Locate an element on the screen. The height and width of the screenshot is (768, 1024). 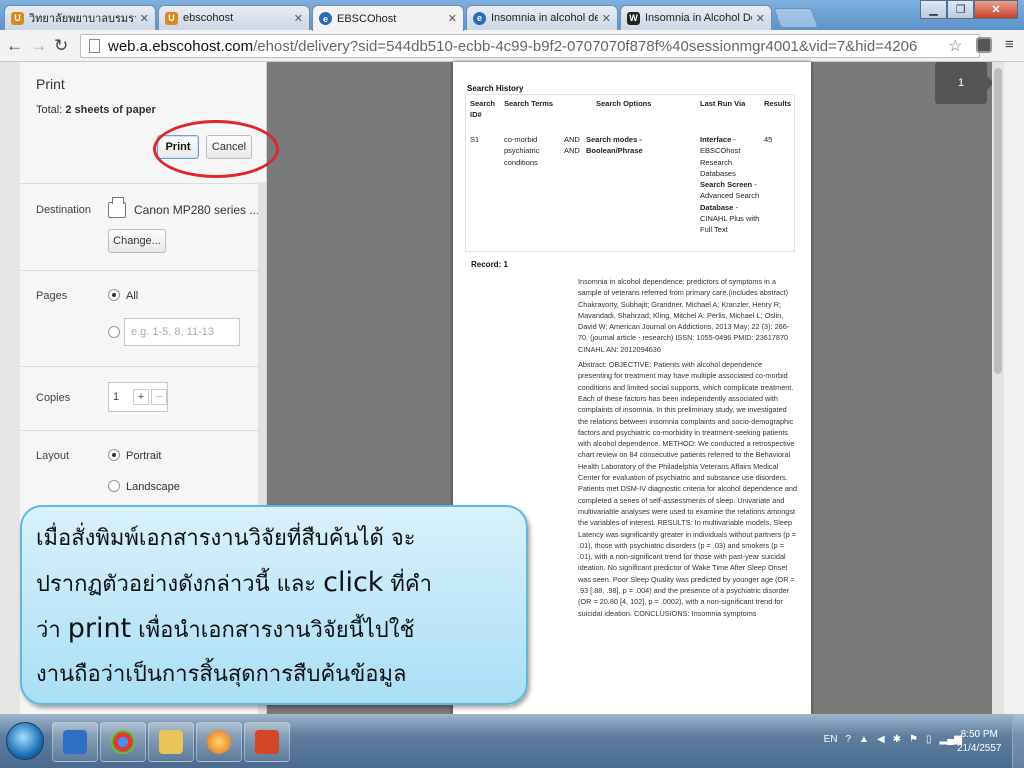
ebsco-favicon-icon: e is located at coordinates (479, 18).